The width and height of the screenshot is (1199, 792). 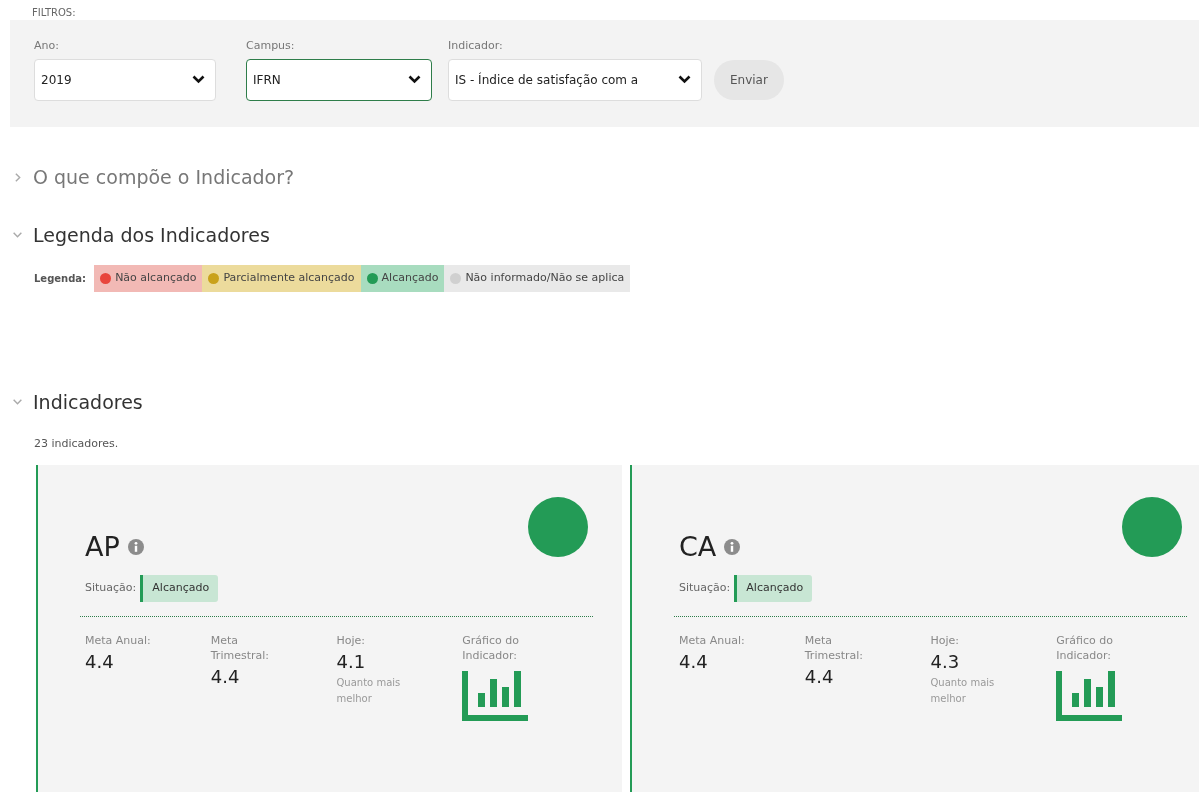 What do you see at coordinates (60, 278) in the screenshot?
I see `legend-label: Legenda:` at bounding box center [60, 278].